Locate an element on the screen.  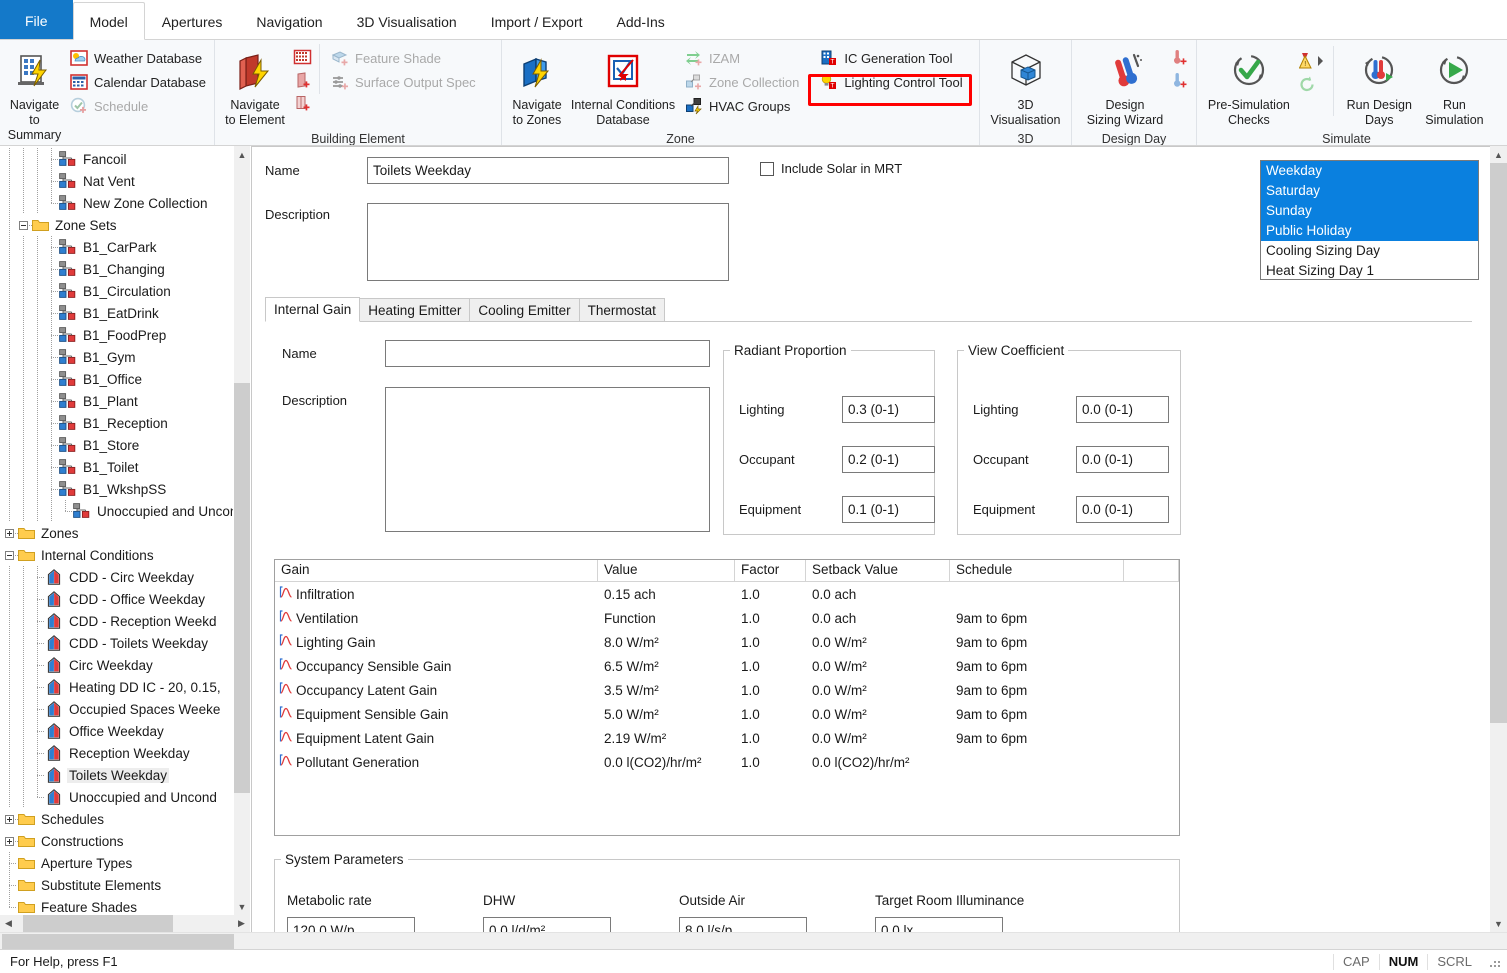
gain-description-input is located at coordinates (547, 459).